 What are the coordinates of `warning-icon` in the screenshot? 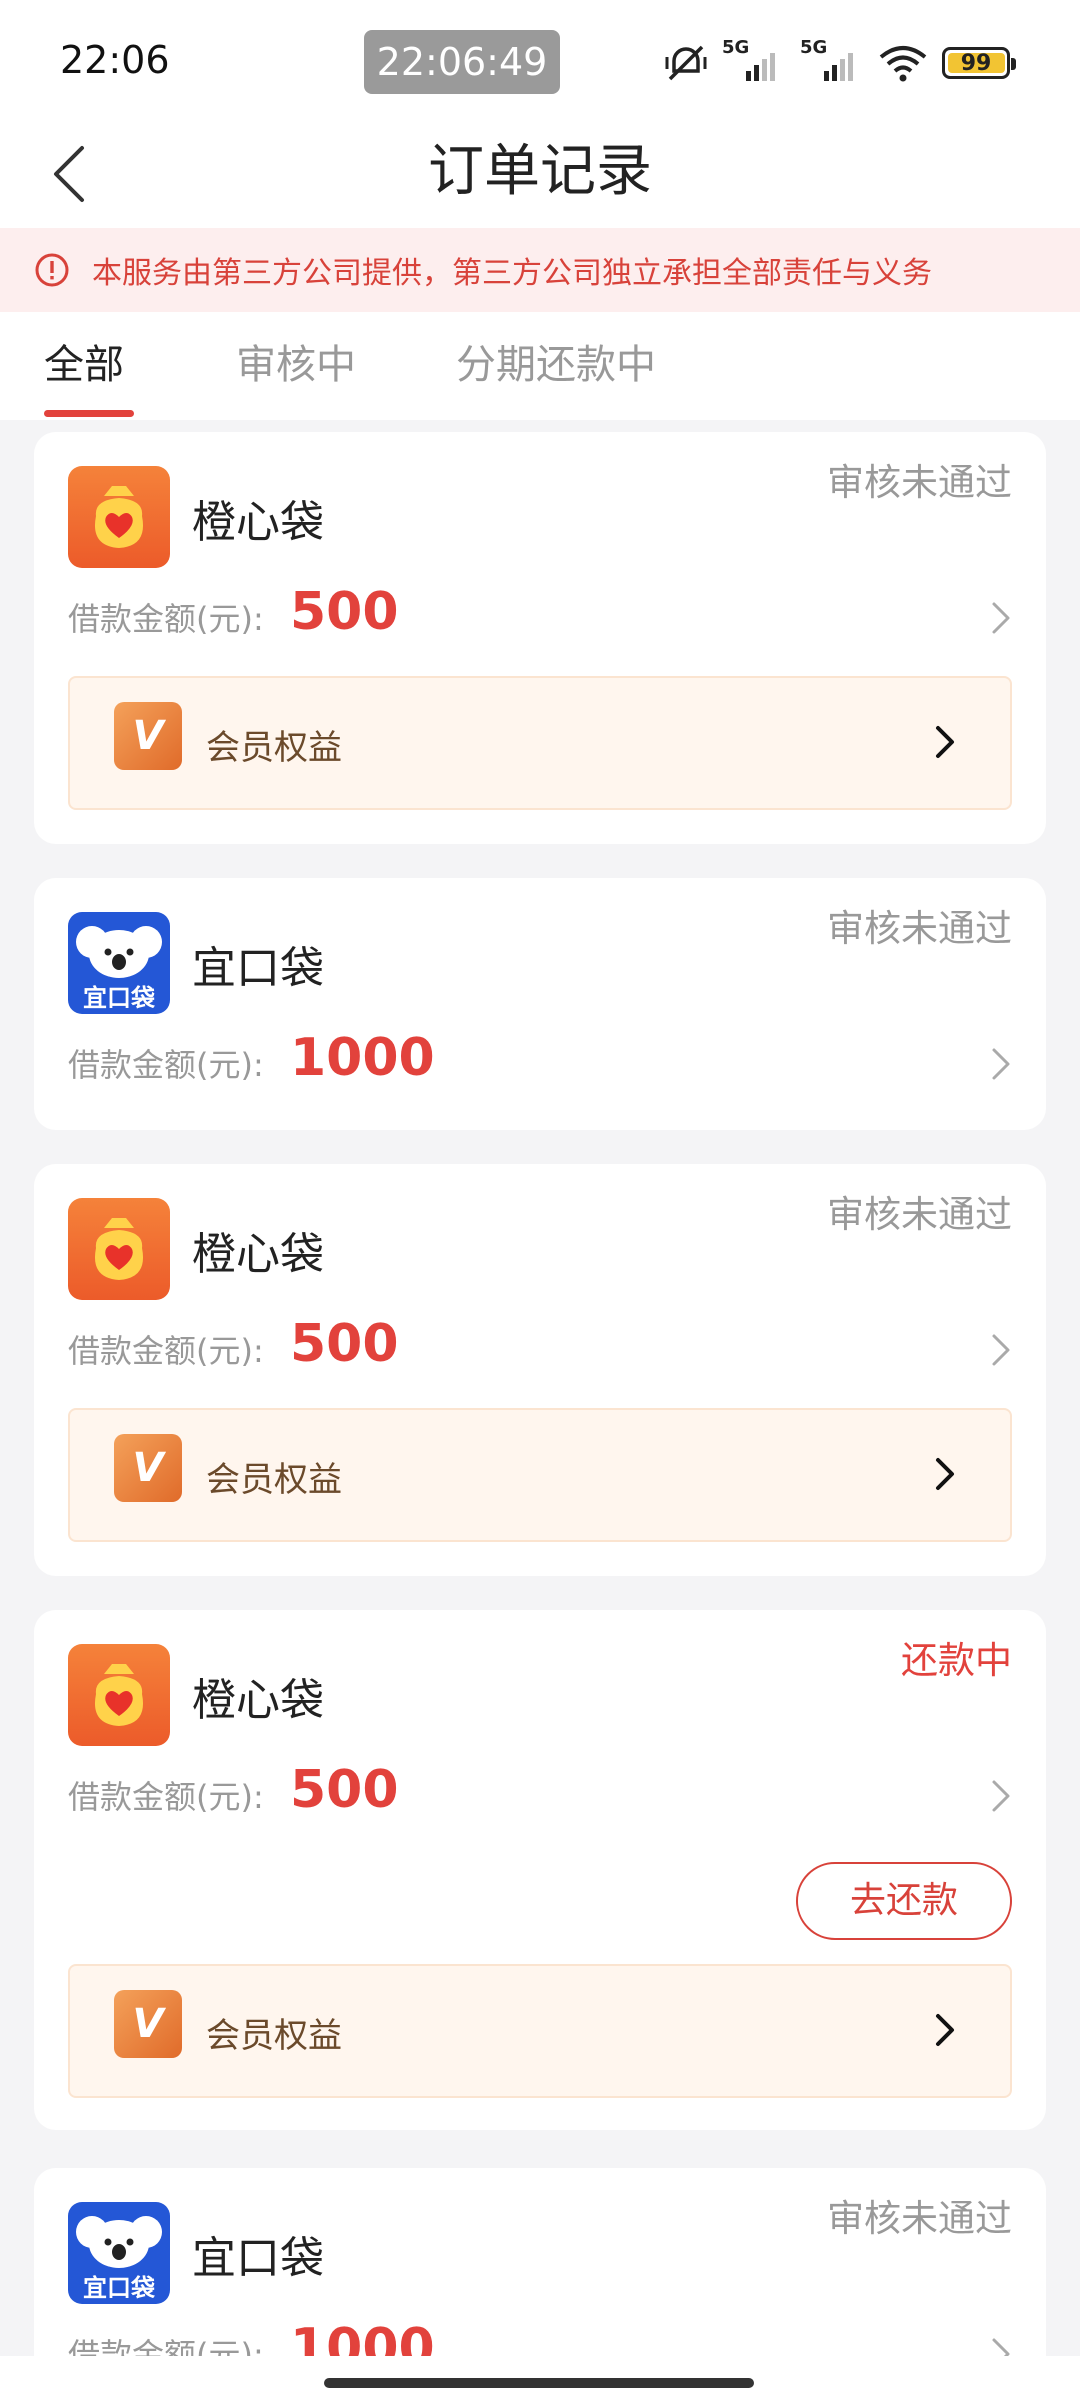 It's located at (52, 270).